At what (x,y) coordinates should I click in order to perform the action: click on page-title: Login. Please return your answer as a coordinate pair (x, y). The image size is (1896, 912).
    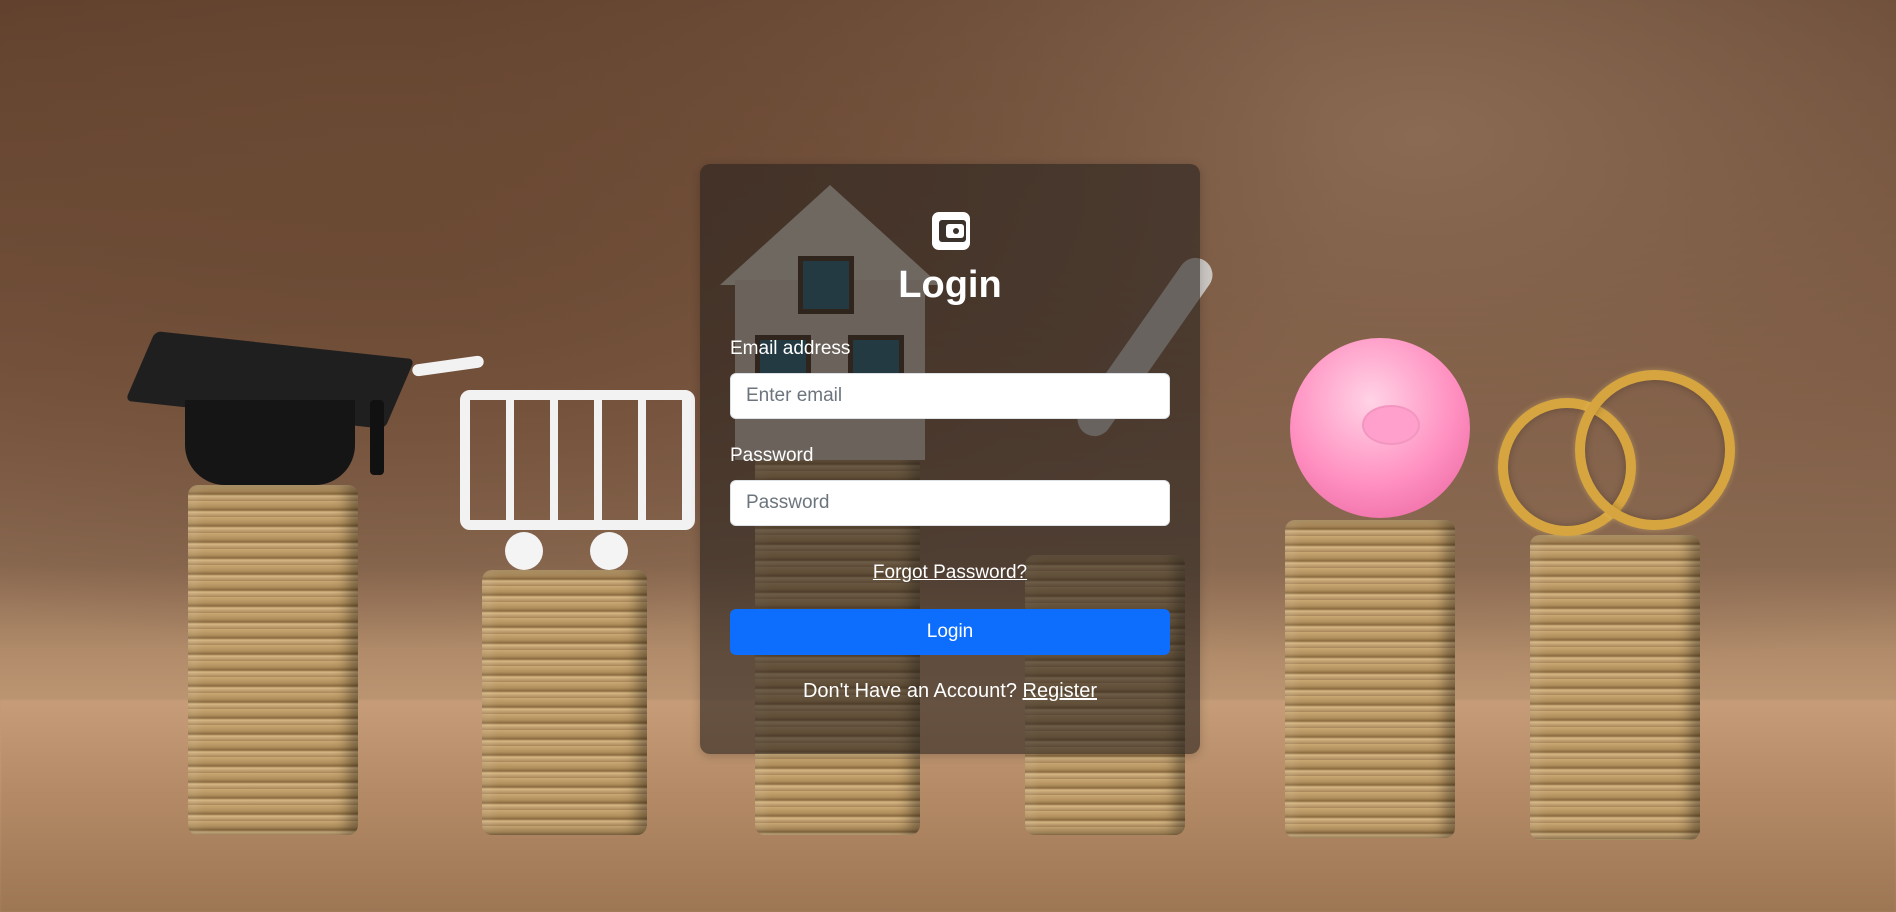
    Looking at the image, I should click on (950, 285).